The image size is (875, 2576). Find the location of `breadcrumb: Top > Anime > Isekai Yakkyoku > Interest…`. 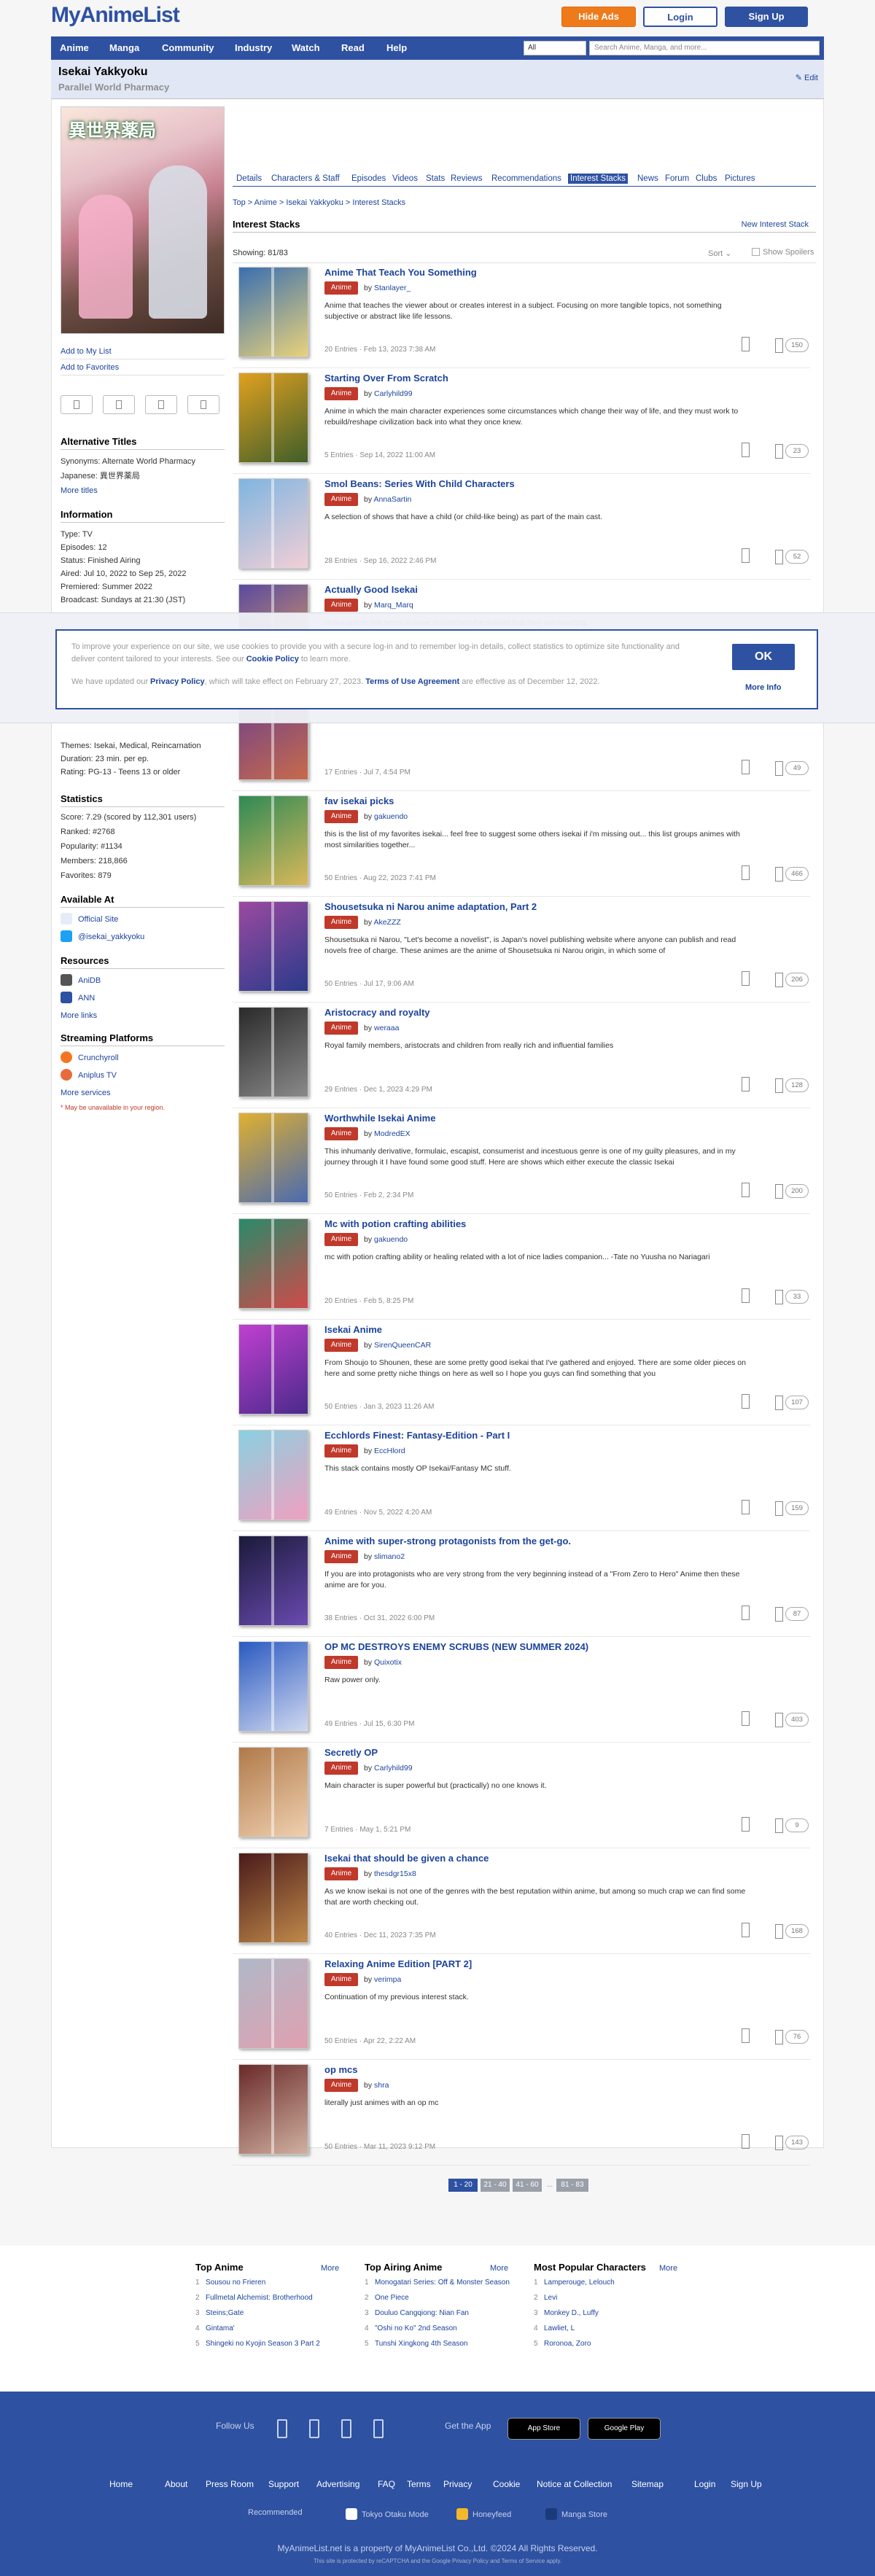

breadcrumb: Top > Anime > Isekai Yakkyoku > Interest… is located at coordinates (319, 202).